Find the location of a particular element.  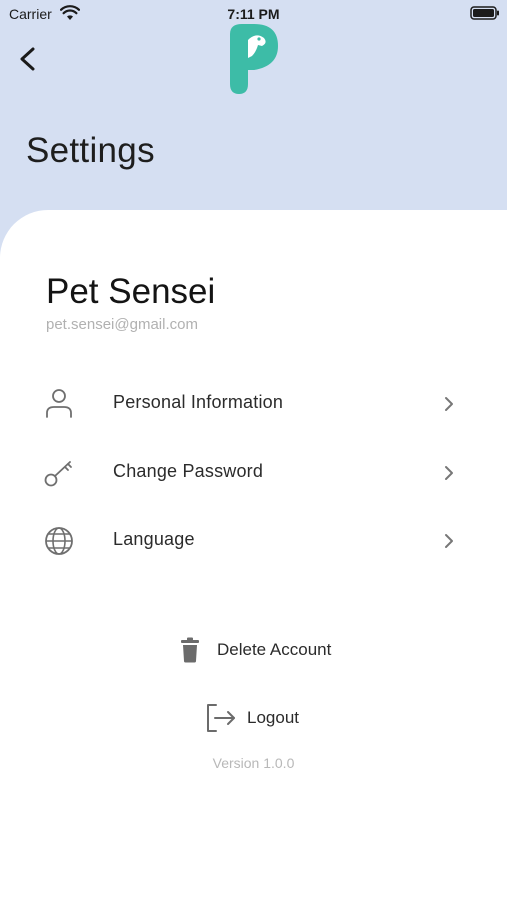

menu-item-personal-information: Personal Information is located at coordinates (255, 403).